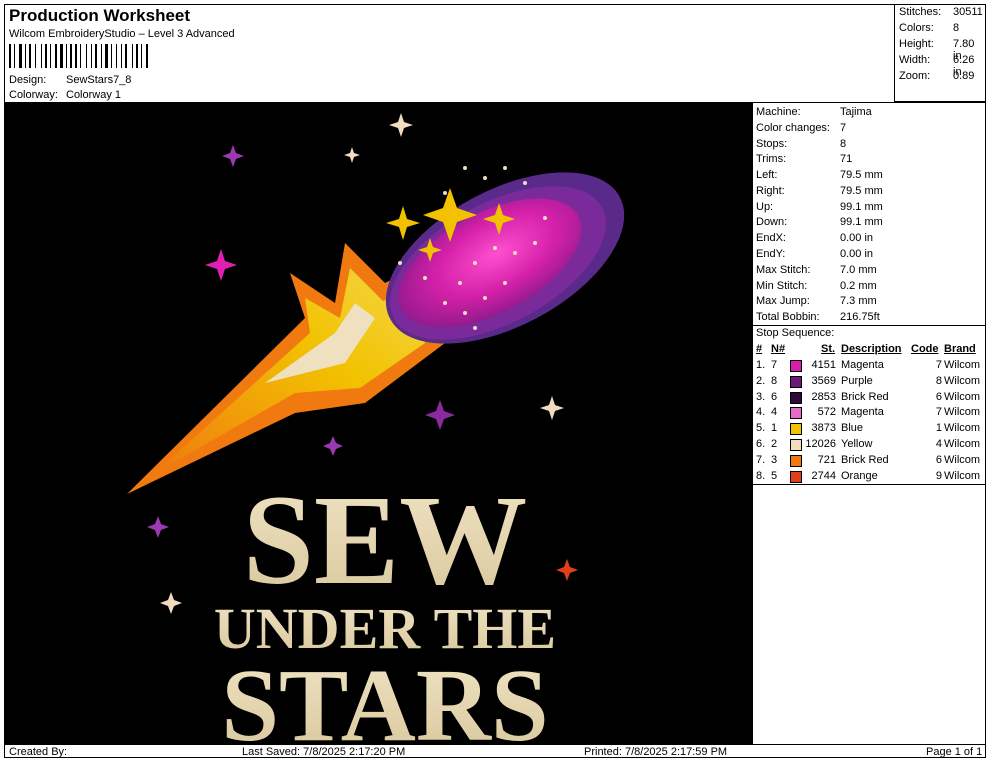 The image size is (990, 762). I want to click on info-value-total-bobbin: 216.75ft, so click(860, 317).